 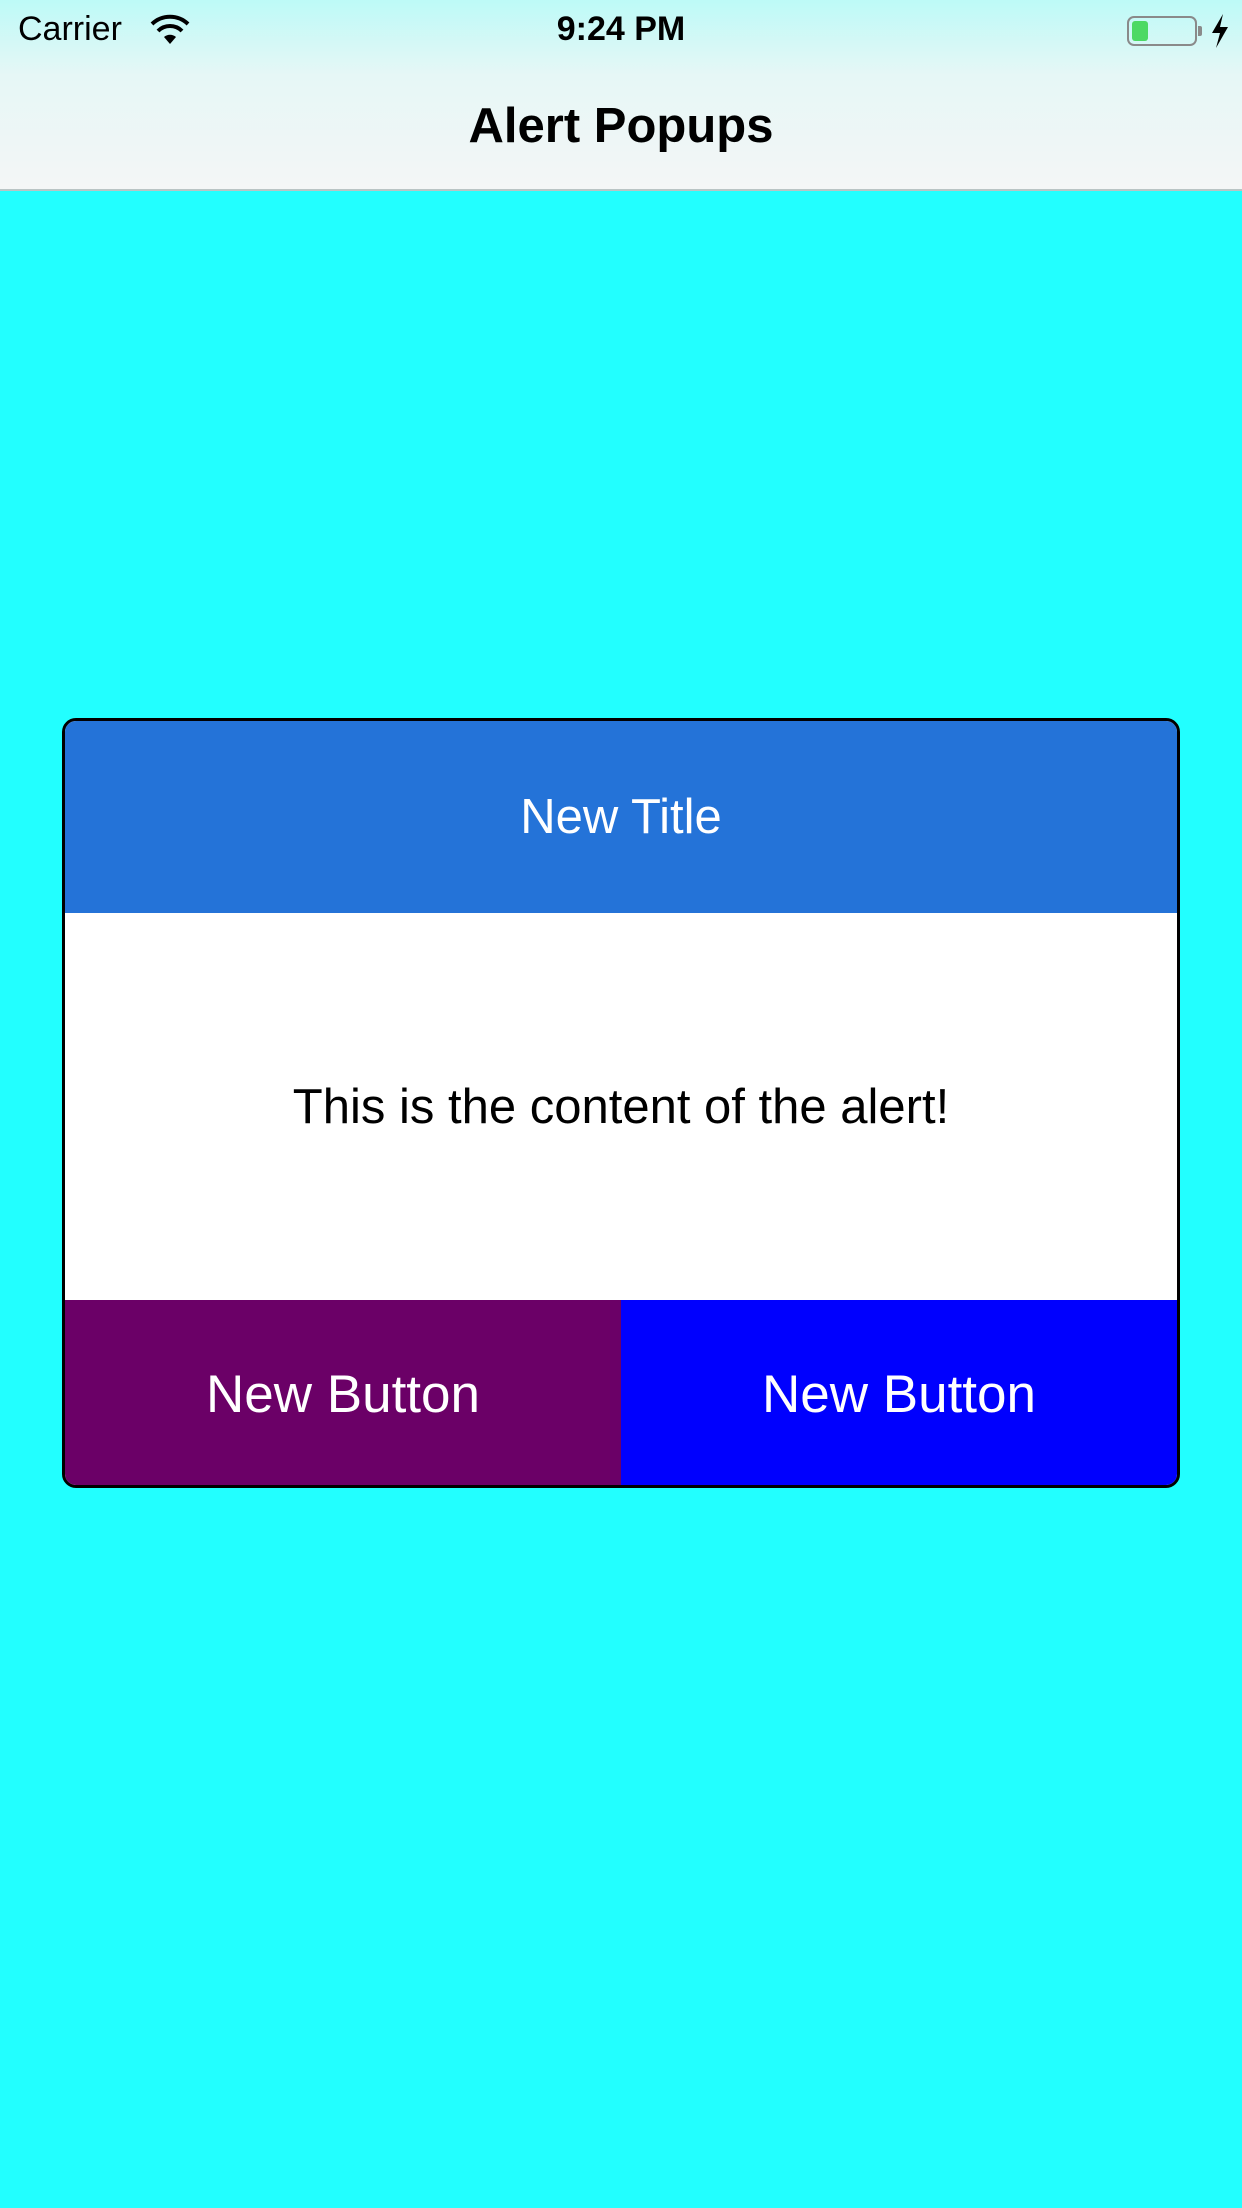 I want to click on alert-button-right: New Button, so click(x=899, y=1392).